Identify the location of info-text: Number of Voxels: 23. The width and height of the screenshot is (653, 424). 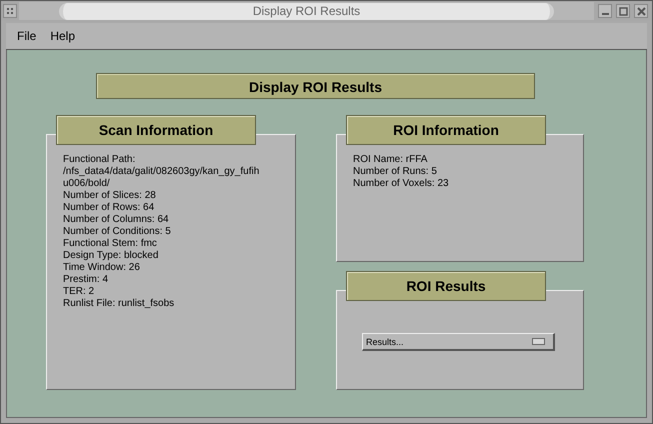
(401, 184).